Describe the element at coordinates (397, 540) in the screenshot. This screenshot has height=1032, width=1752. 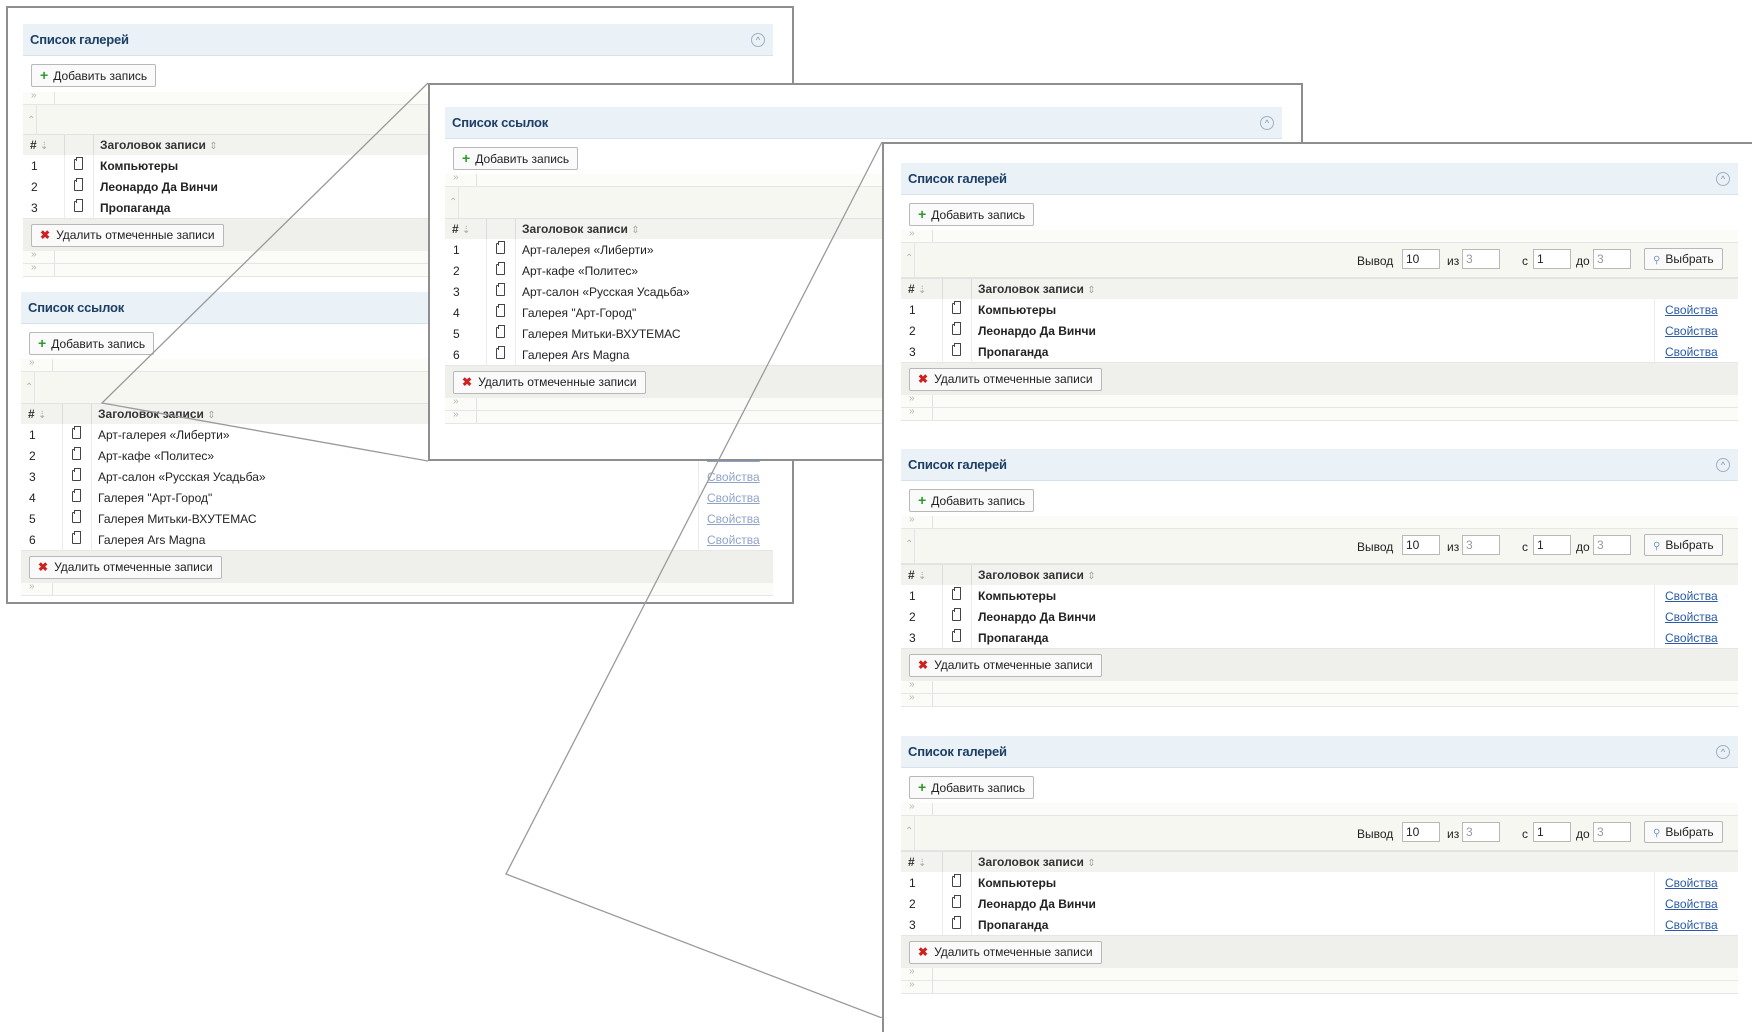
I see `table-row: 6 Галерея Ars Magna Свойства` at that location.